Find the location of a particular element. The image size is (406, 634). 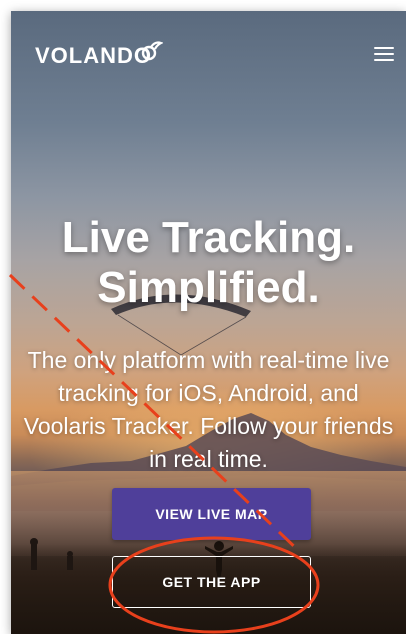

subtitle-line-3: Voolaris Tracker. Follow your friends is located at coordinates (208, 426).